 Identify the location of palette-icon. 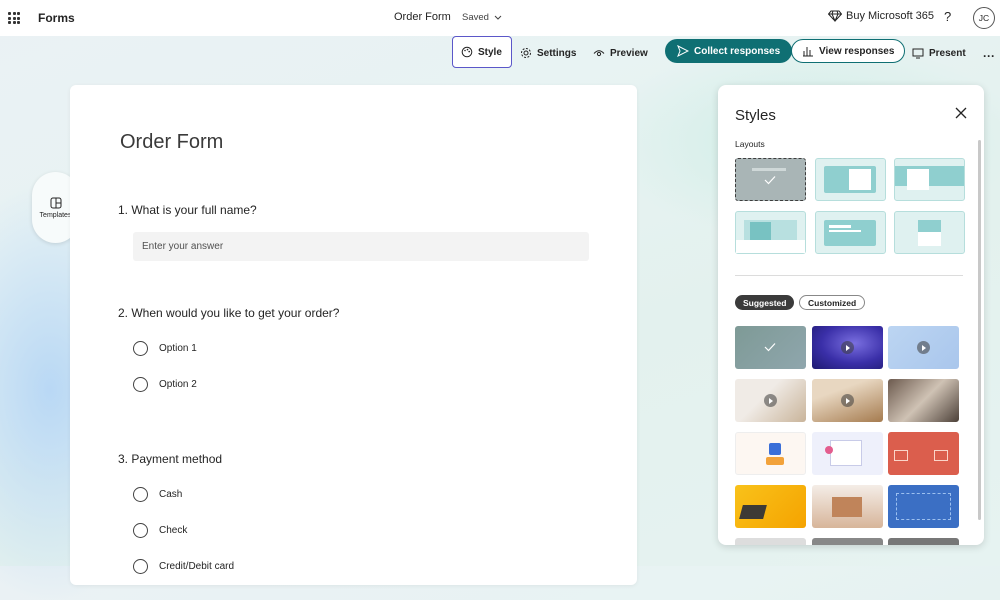
(467, 52).